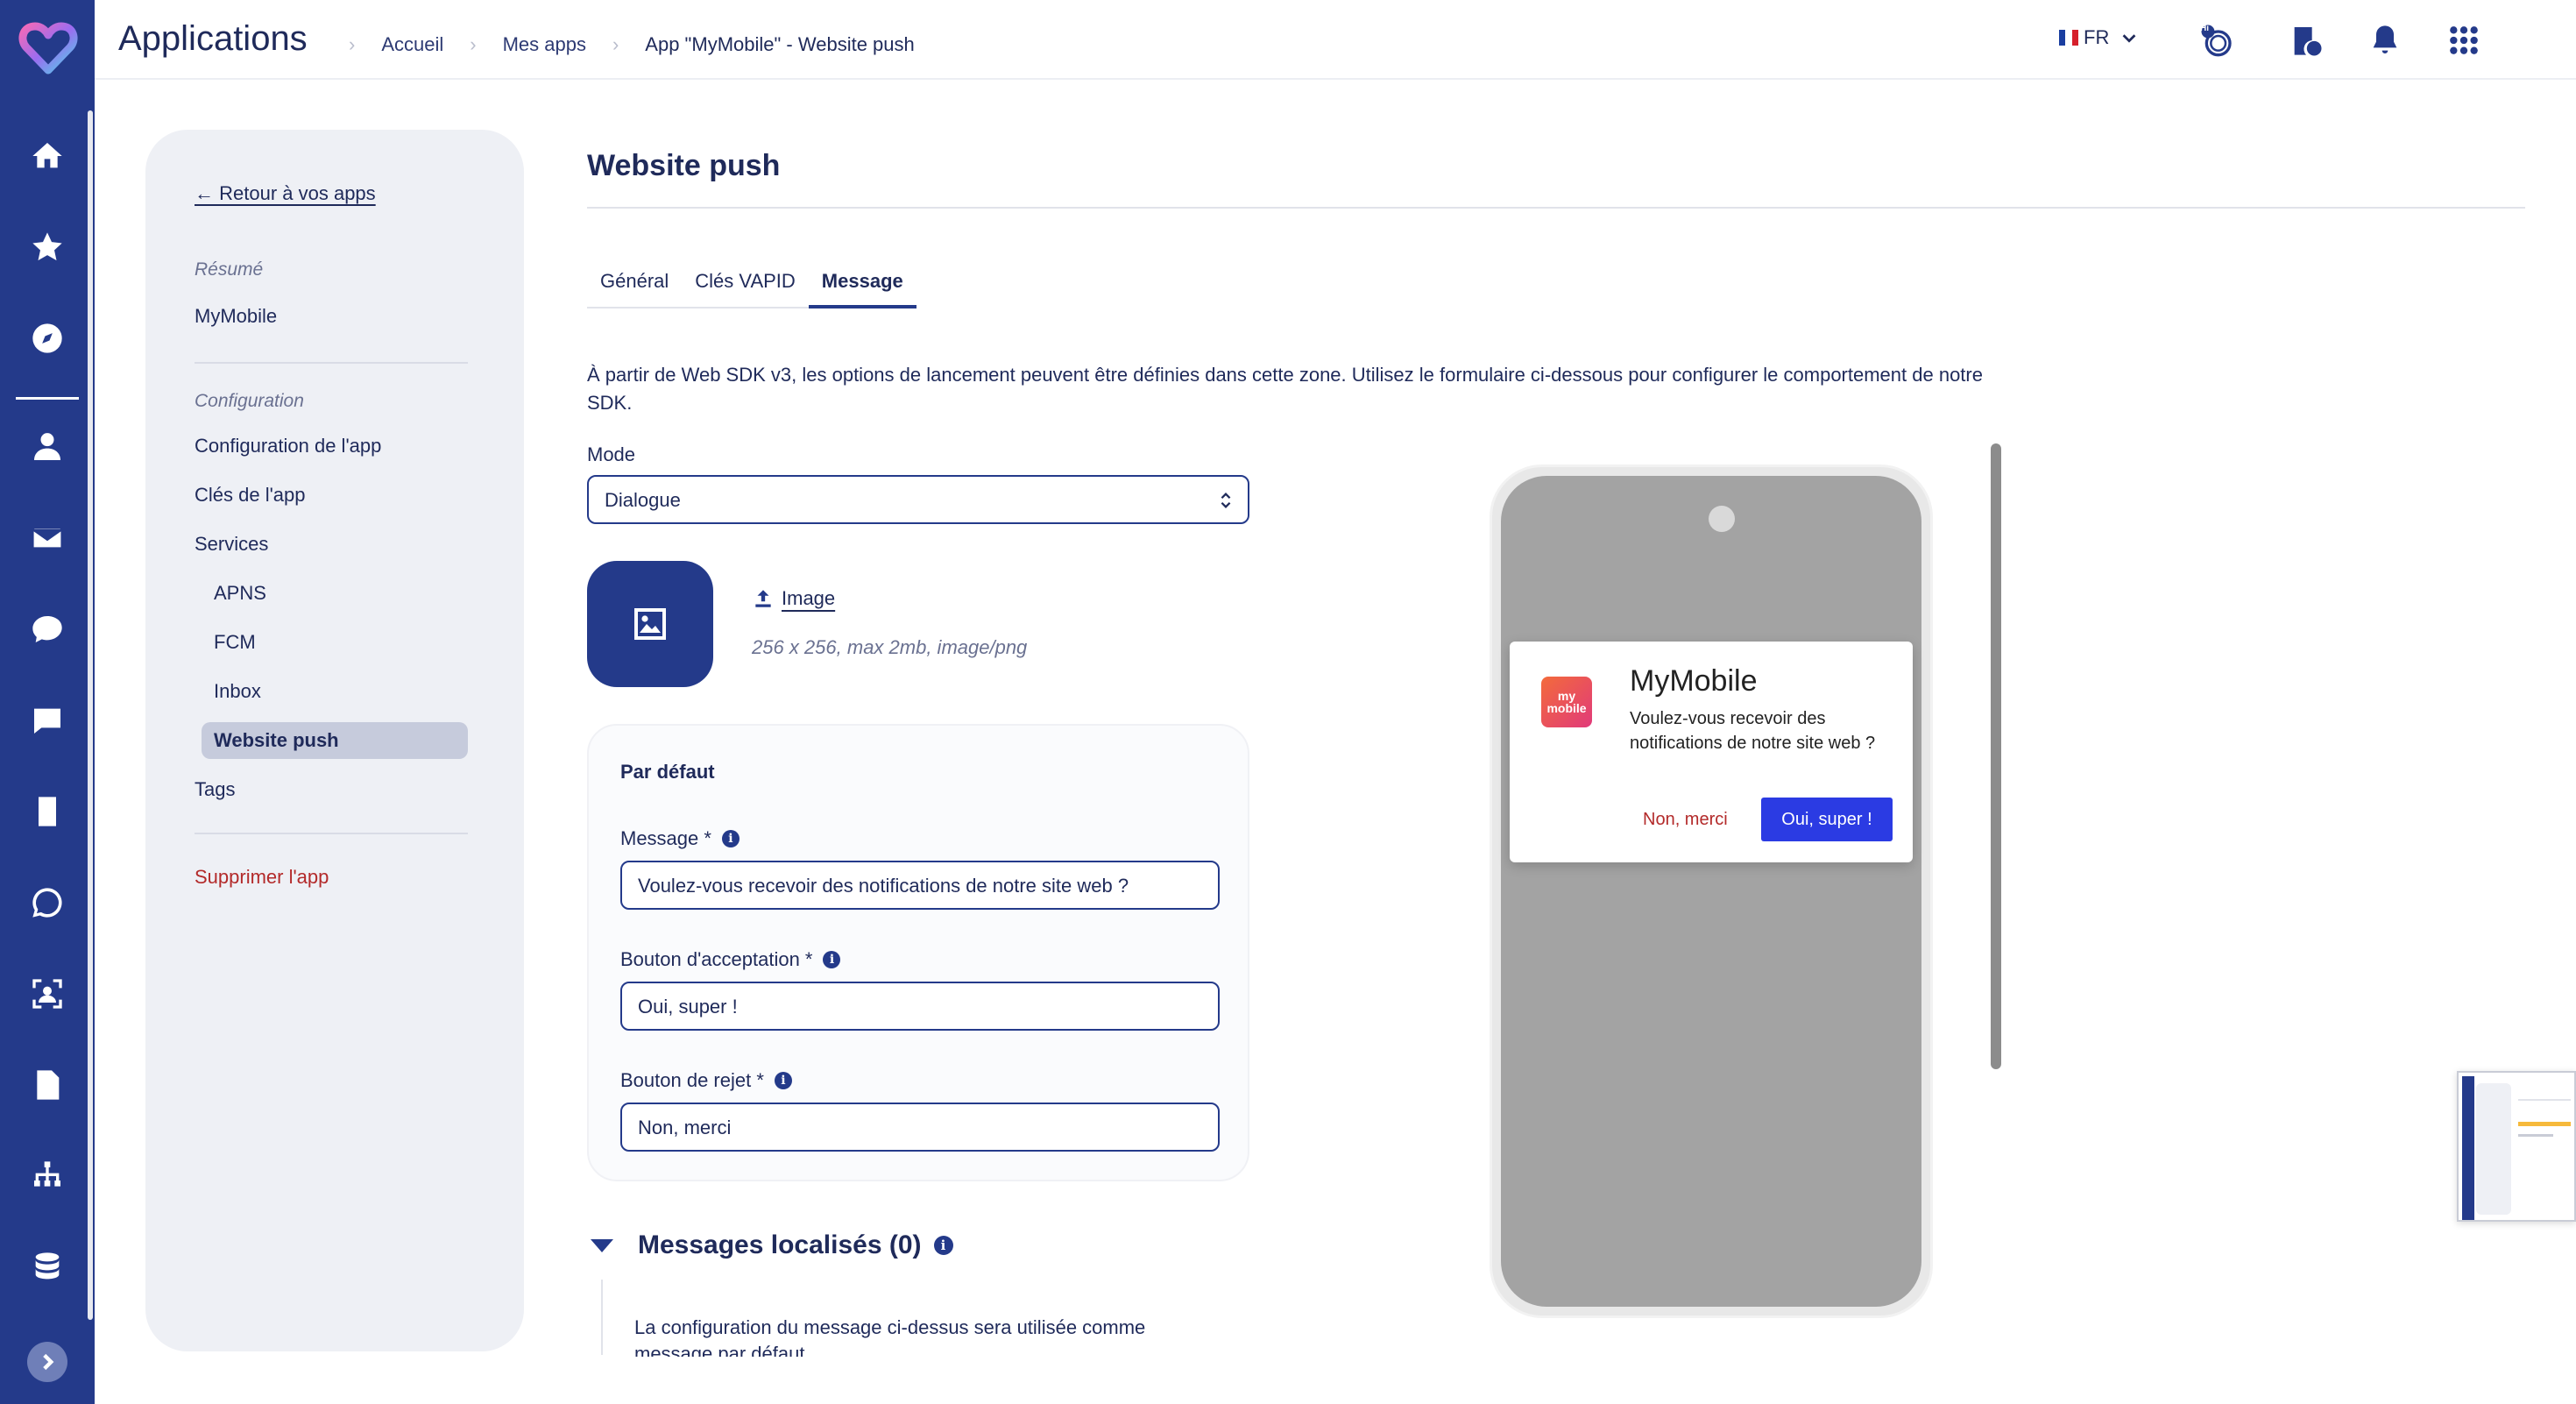 The height and width of the screenshot is (1404, 2576). I want to click on localized-section-line, so click(602, 1317).